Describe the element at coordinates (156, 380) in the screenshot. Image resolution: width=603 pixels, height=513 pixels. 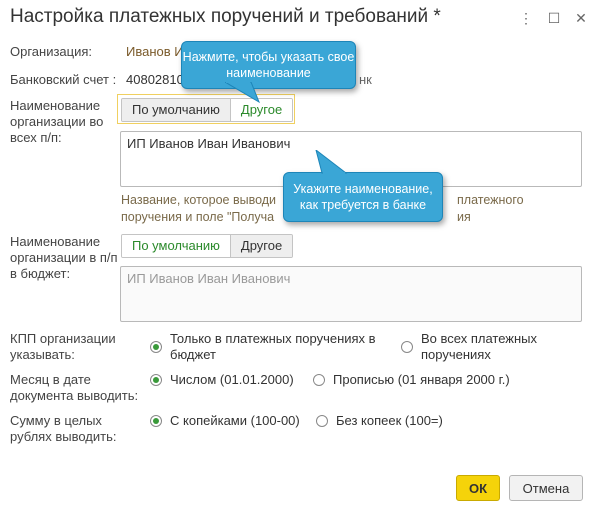
I see `month-radio-number` at that location.